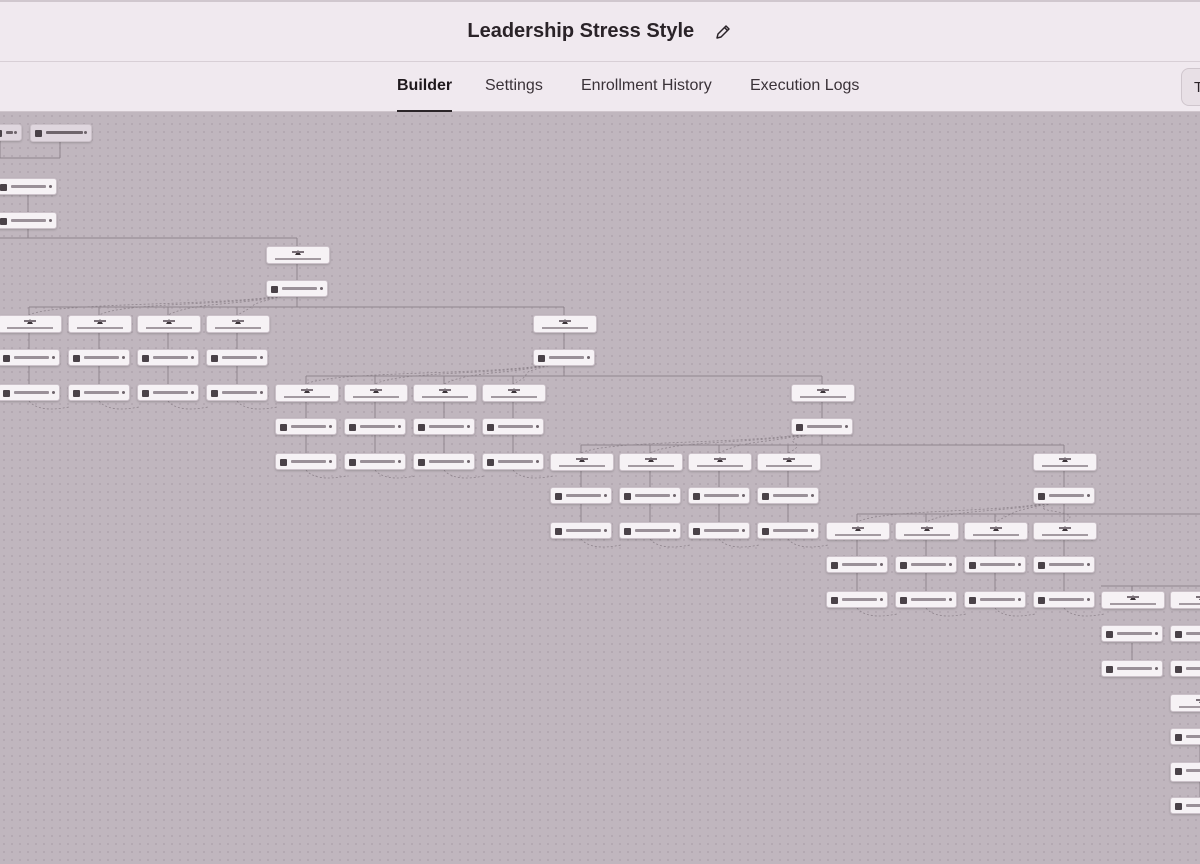 Image resolution: width=1200 pixels, height=864 pixels. What do you see at coordinates (804, 87) in the screenshot?
I see `tab-execution-logs: Execution Logs` at bounding box center [804, 87].